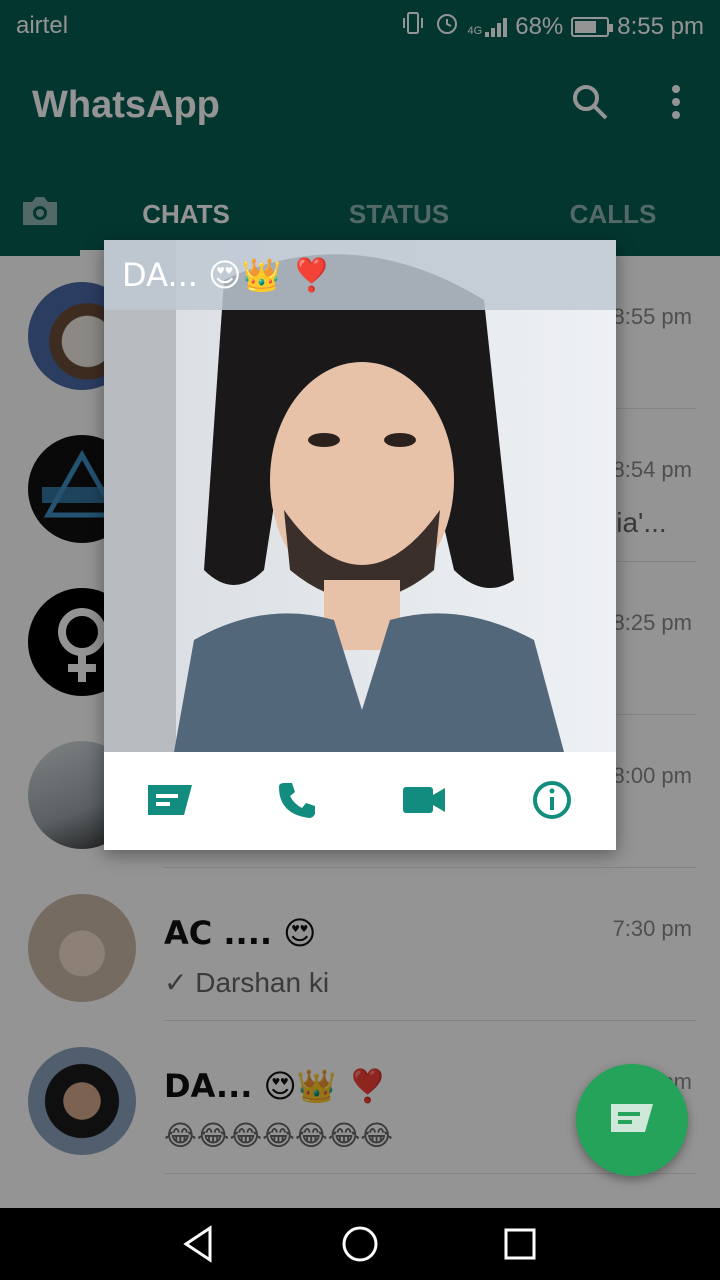  I want to click on new-chat-icon, so click(632, 1120).